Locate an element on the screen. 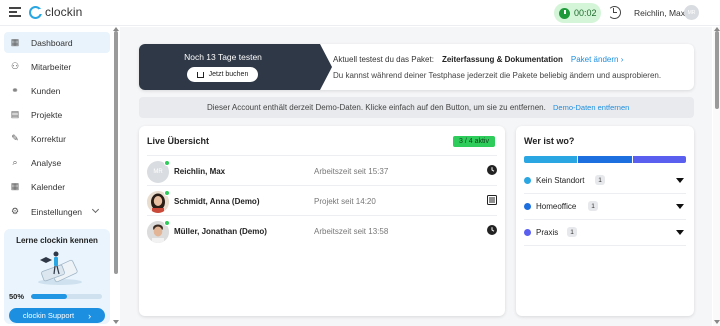 This screenshot has height=326, width=720. location-segment-kein-standort is located at coordinates (551, 159).